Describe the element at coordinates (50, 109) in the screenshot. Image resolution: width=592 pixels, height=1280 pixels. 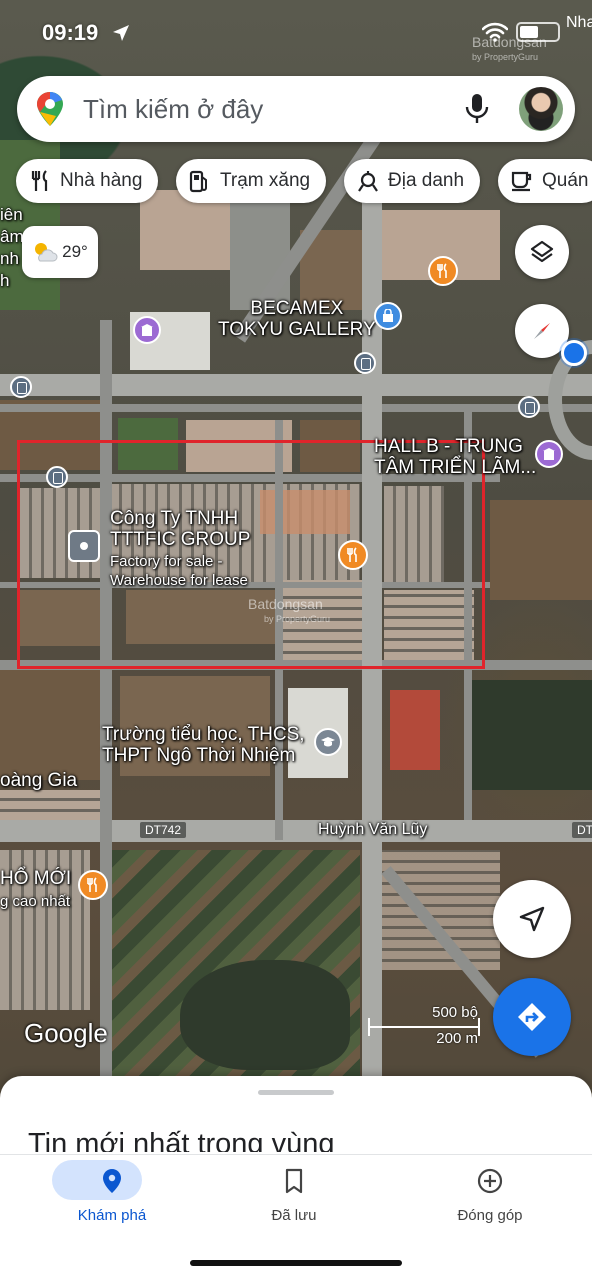
I see `google-maps-pin-icon` at that location.